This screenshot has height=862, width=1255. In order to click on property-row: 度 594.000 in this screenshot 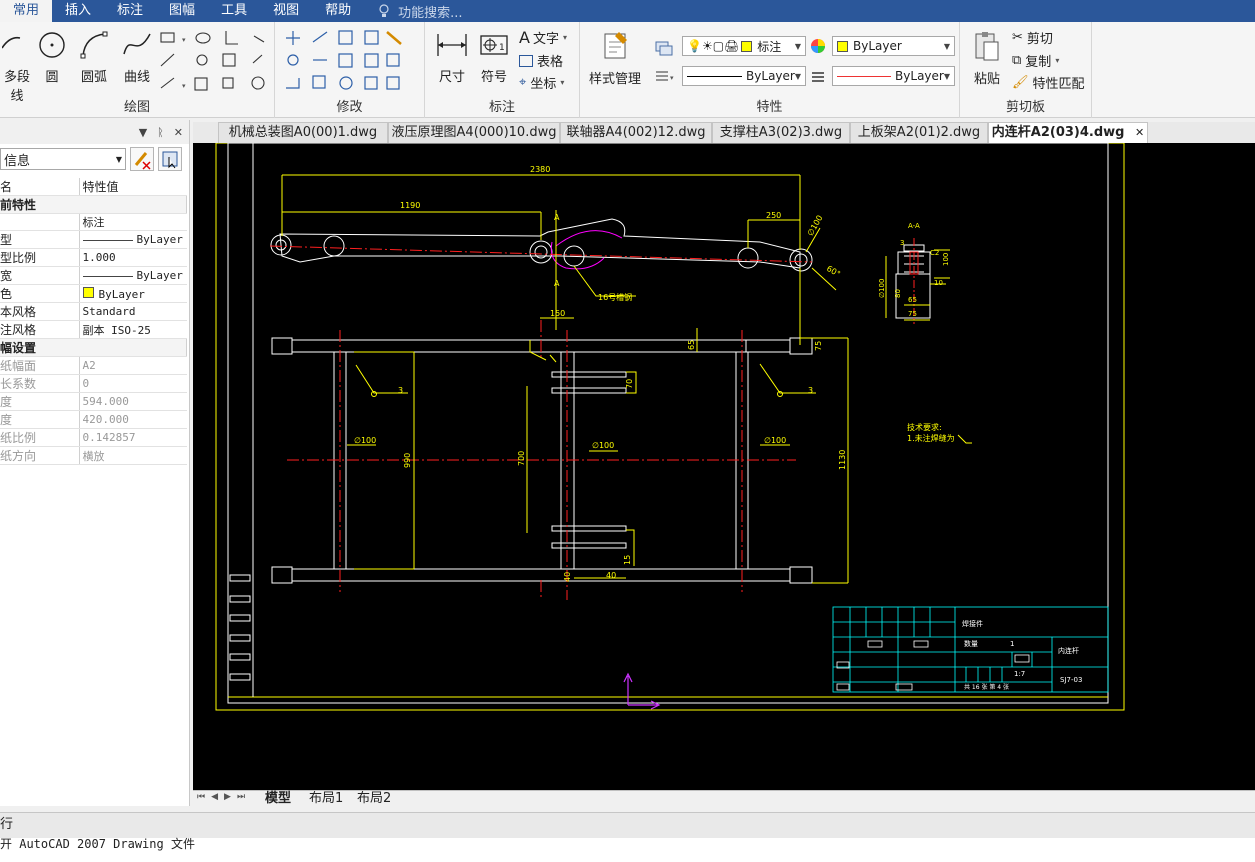, I will do `click(93, 401)`.